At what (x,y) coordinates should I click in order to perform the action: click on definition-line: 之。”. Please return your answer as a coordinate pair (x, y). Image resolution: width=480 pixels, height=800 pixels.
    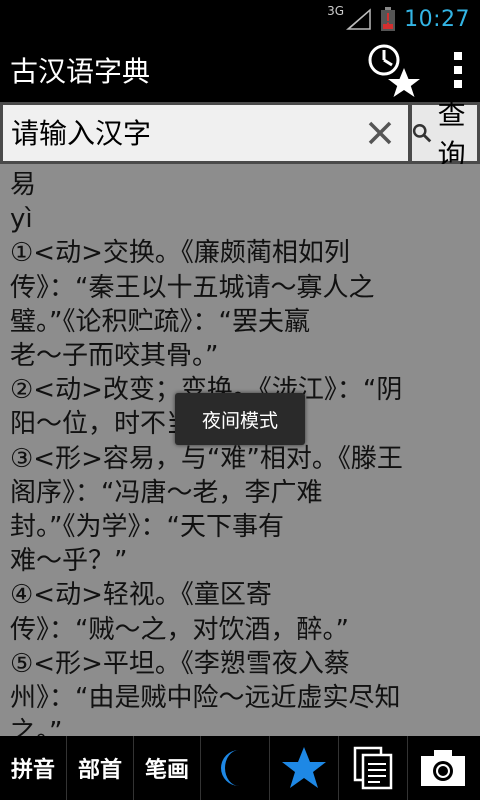
    Looking at the image, I should click on (36, 726).